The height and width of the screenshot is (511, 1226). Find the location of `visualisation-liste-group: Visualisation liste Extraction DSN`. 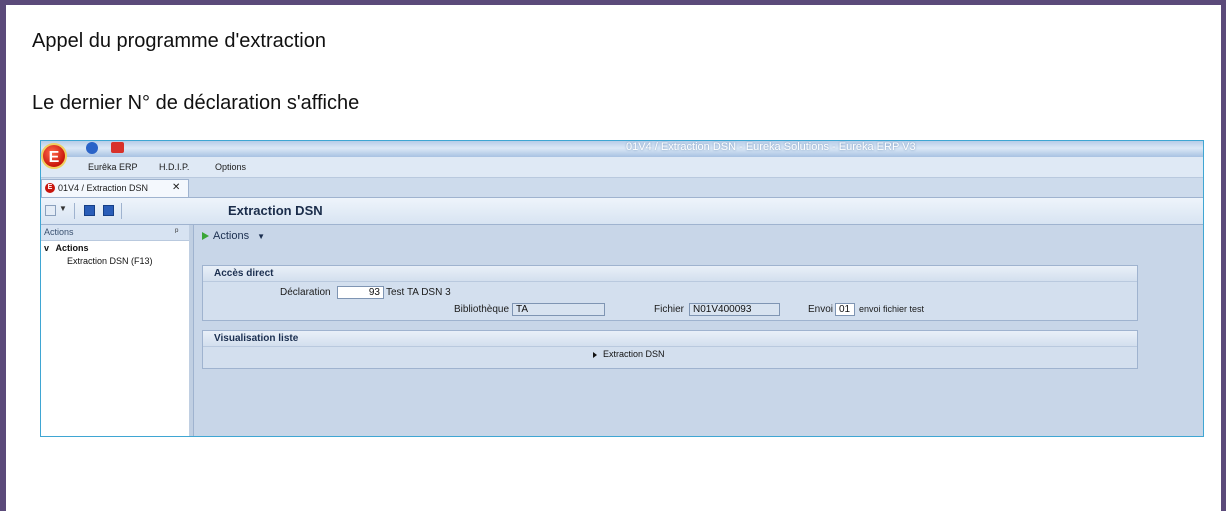

visualisation-liste-group: Visualisation liste Extraction DSN is located at coordinates (670, 349).